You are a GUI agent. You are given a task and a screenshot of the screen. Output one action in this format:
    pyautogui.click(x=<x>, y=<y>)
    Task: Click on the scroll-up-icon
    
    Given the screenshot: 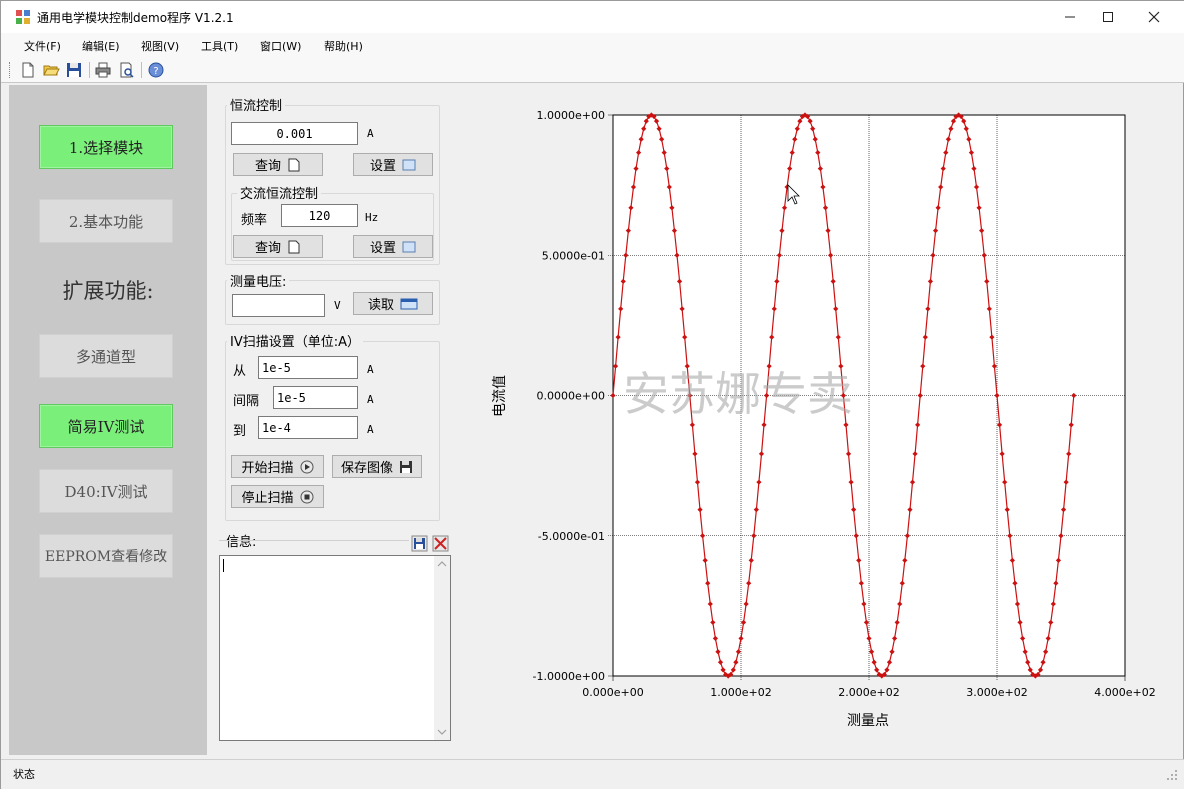 What is the action you would take?
    pyautogui.click(x=442, y=564)
    